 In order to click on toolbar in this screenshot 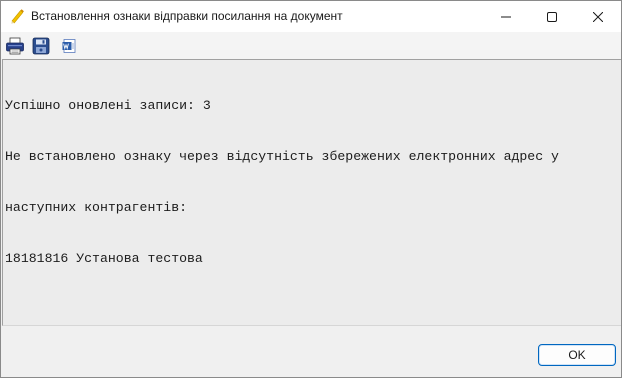, I will do `click(311, 45)`.